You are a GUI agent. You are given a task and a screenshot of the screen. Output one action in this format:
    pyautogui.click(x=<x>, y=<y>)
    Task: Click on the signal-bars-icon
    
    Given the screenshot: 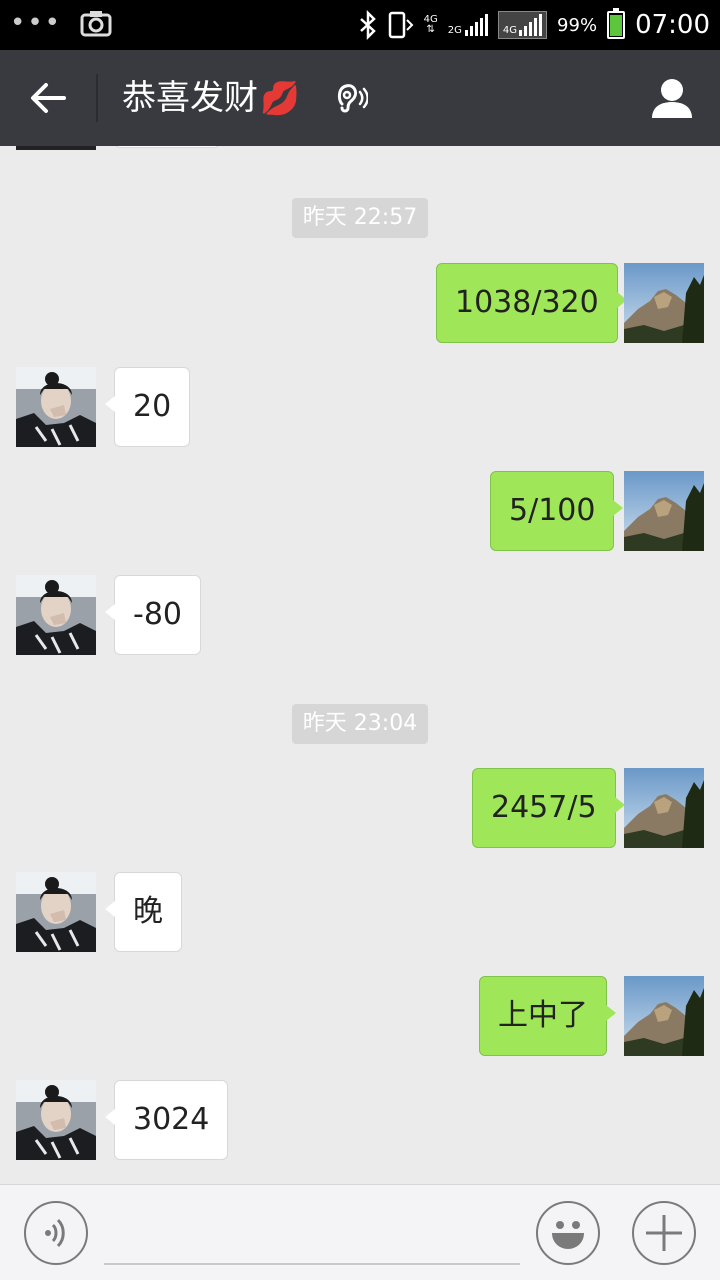 What is the action you would take?
    pyautogui.click(x=476, y=25)
    